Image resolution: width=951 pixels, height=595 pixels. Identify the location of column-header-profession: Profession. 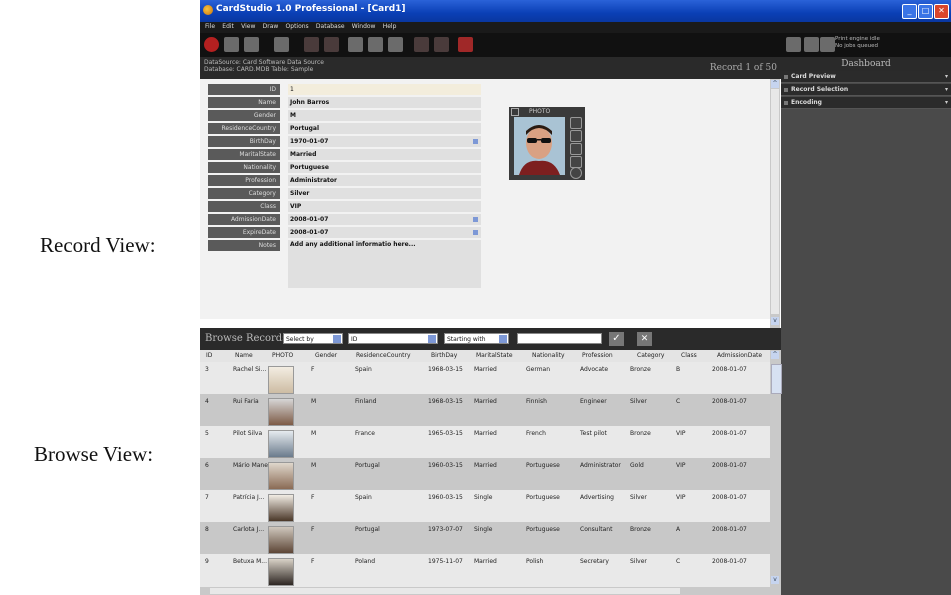
(597, 355).